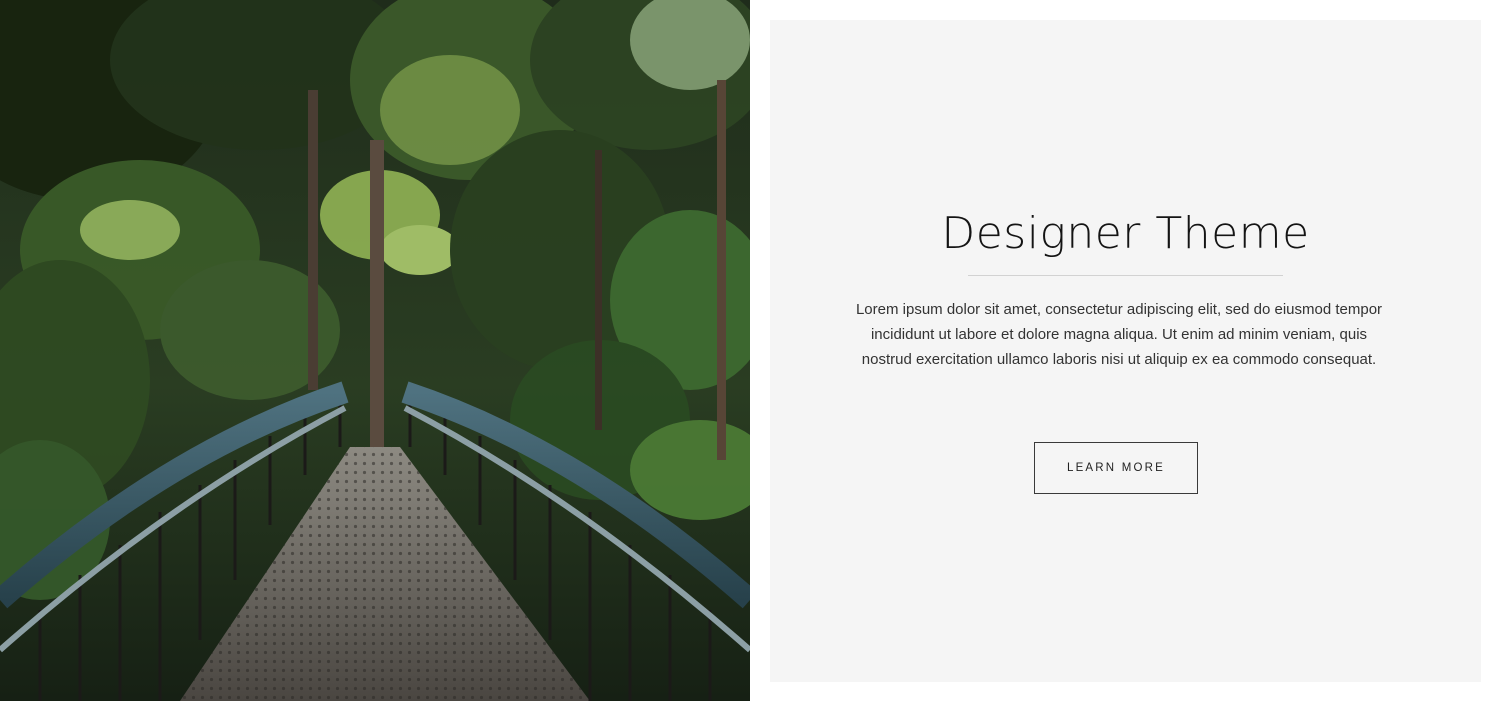 The height and width of the screenshot is (701, 1500). I want to click on title-divider, so click(1125, 275).